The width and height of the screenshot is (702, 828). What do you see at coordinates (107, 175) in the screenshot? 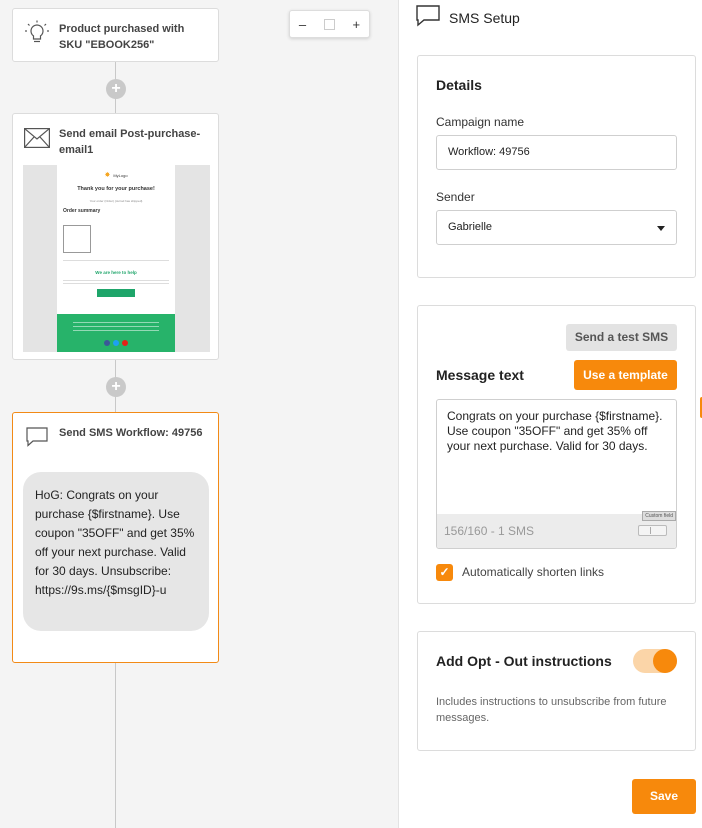
I see `logo-star-icon: ✸` at bounding box center [107, 175].